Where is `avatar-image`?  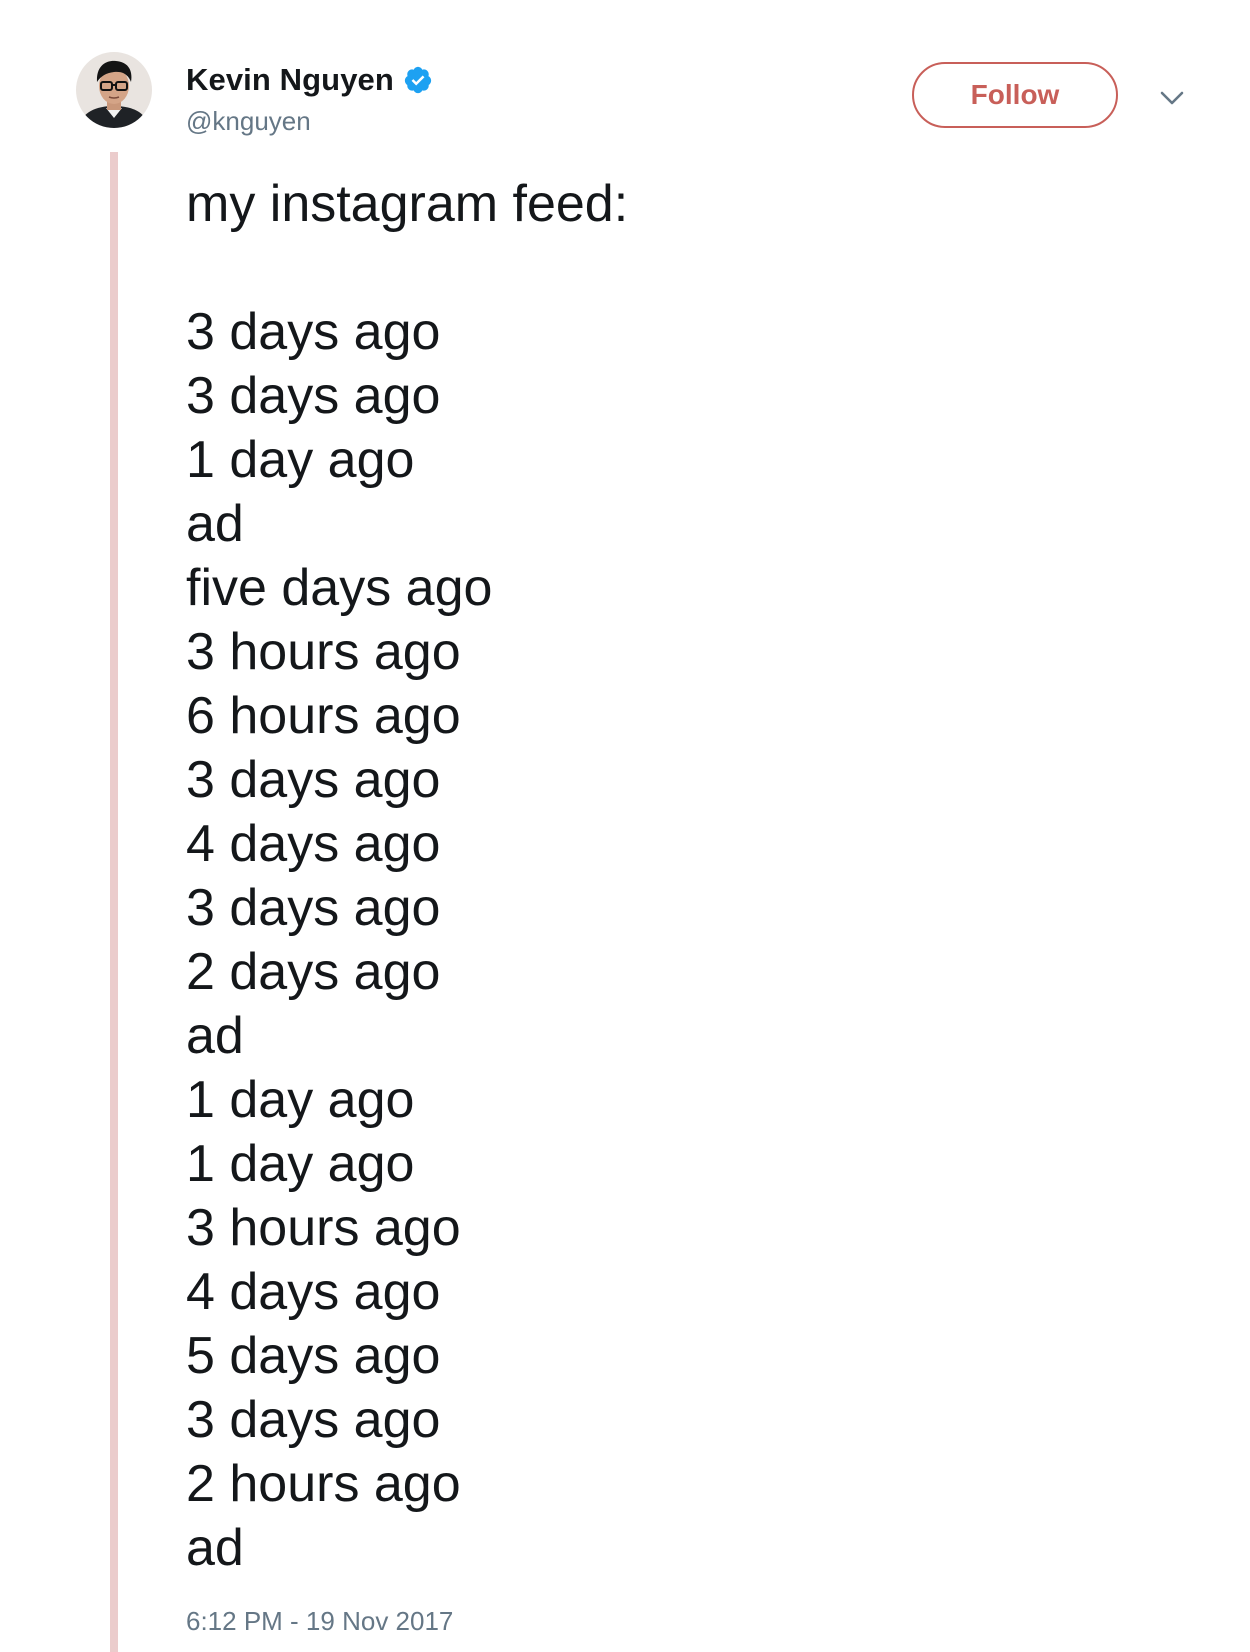
avatar-image is located at coordinates (114, 90).